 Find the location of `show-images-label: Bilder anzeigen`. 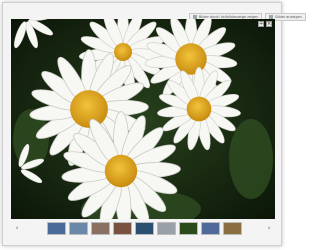

show-images-label: Bilder anzeigen is located at coordinates (288, 17).